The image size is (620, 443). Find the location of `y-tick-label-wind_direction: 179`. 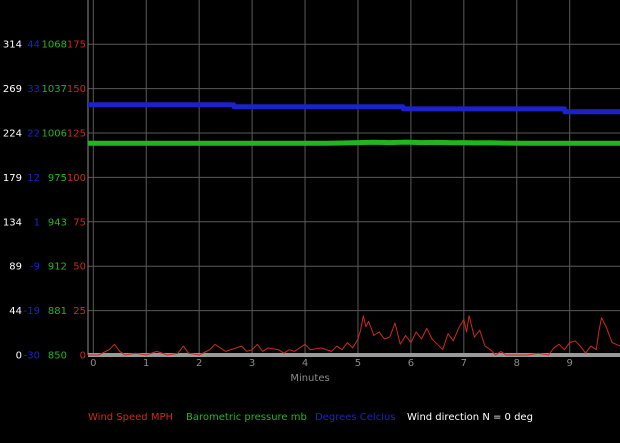

y-tick-label-wind_direction: 179 is located at coordinates (12, 178).